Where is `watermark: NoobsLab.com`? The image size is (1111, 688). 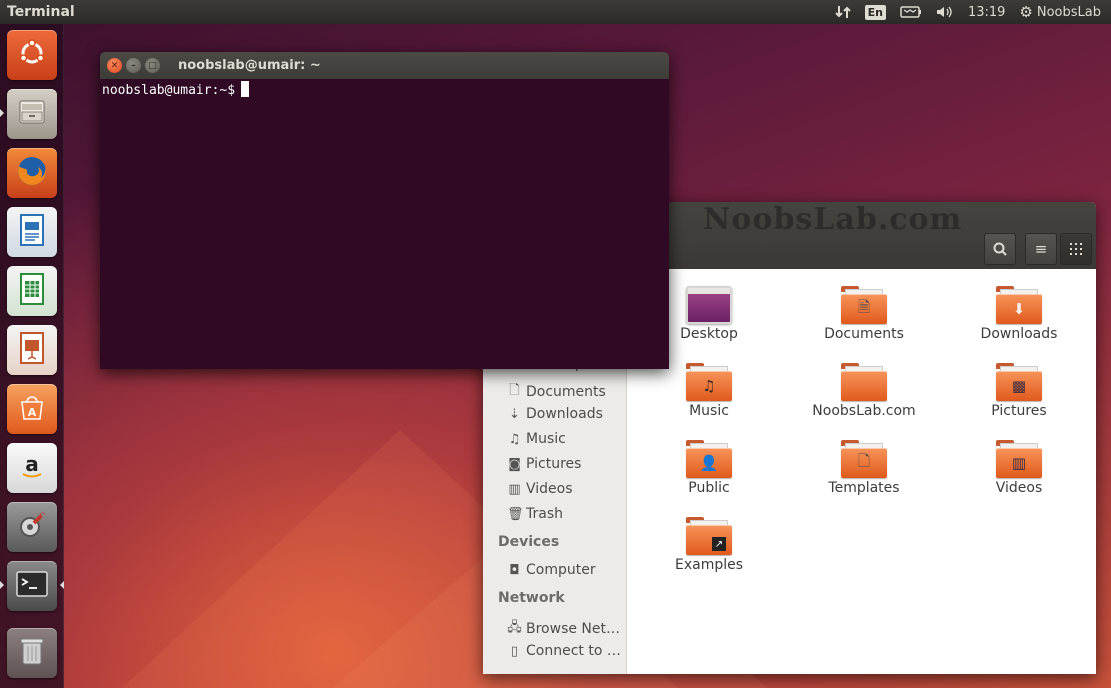
watermark: NoobsLab.com is located at coordinates (833, 219).